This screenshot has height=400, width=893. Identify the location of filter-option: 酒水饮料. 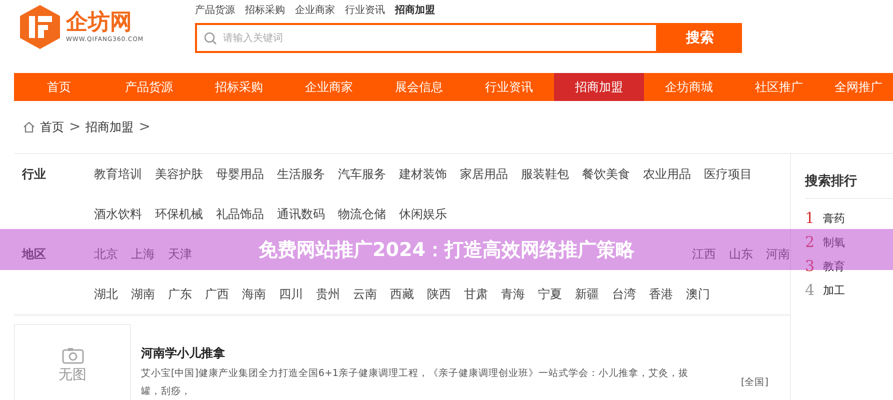
(118, 214).